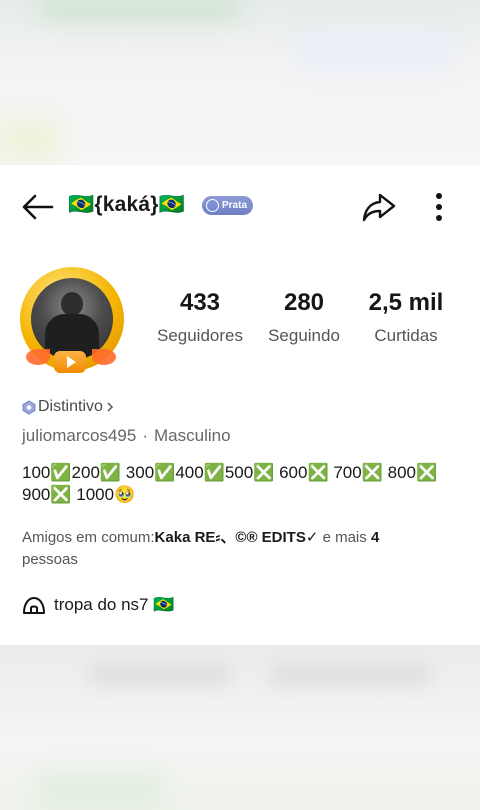 This screenshot has height=810, width=480. I want to click on username-line: juliomarcos495 · Masculino, so click(126, 435).